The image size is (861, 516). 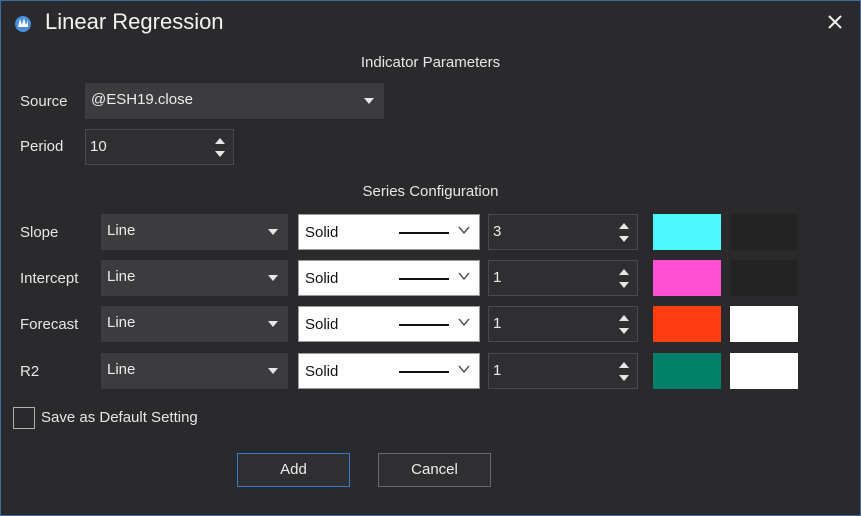 What do you see at coordinates (142, 99) in the screenshot?
I see `source-value: @ESH19.close` at bounding box center [142, 99].